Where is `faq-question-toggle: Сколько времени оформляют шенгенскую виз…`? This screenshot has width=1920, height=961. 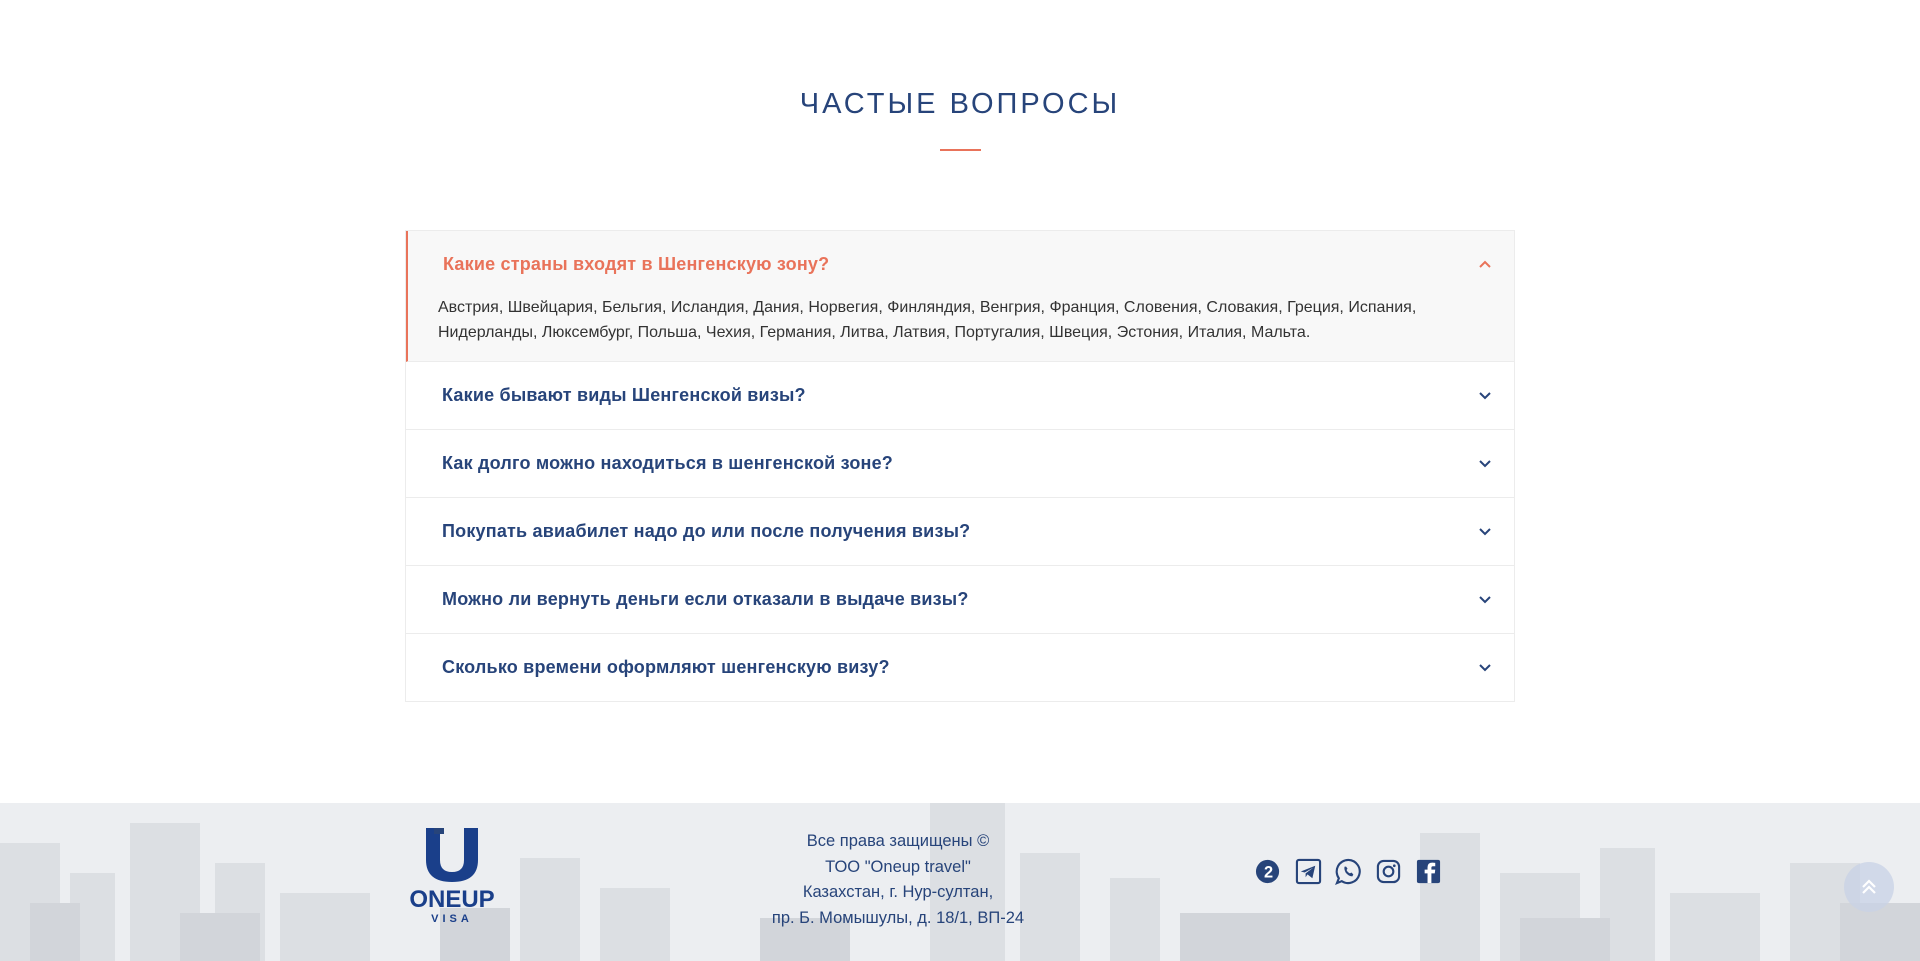 faq-question-toggle: Сколько времени оформляют шенгенскую виз… is located at coordinates (960, 667).